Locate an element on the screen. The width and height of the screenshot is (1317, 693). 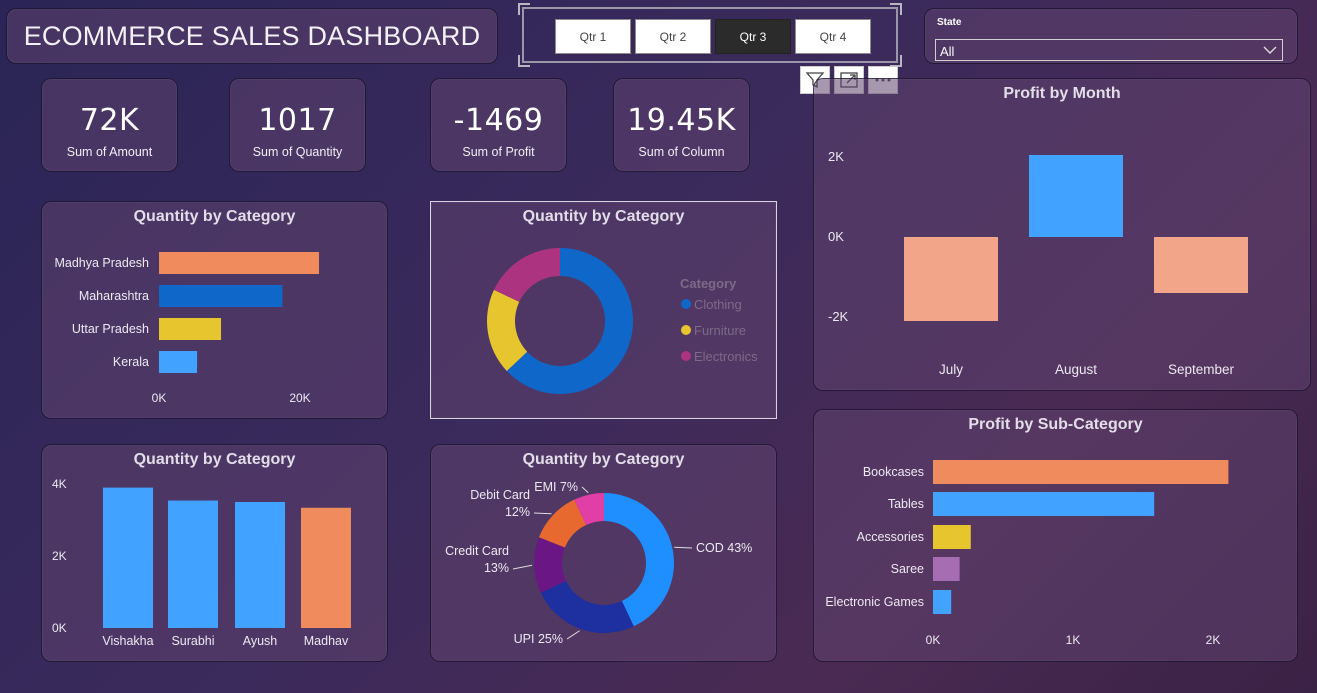
category-label: Vishakha is located at coordinates (127, 641).